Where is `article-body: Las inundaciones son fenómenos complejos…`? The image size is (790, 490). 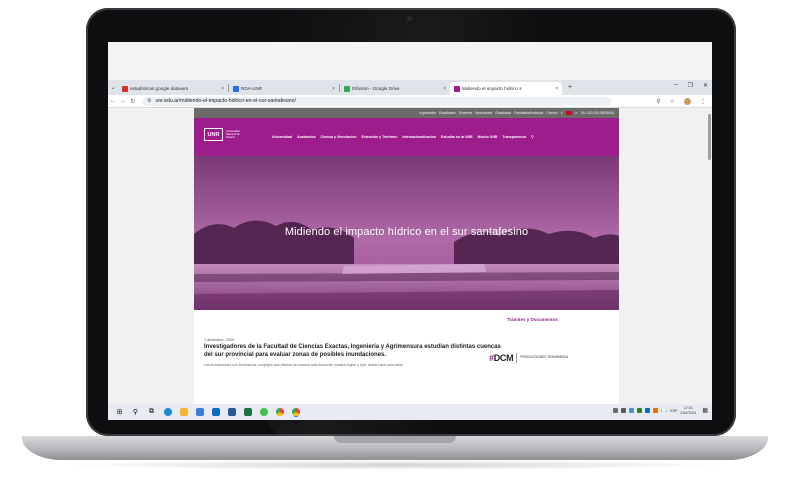 article-body: Las inundaciones son fenómenos complejos… is located at coordinates (304, 365).